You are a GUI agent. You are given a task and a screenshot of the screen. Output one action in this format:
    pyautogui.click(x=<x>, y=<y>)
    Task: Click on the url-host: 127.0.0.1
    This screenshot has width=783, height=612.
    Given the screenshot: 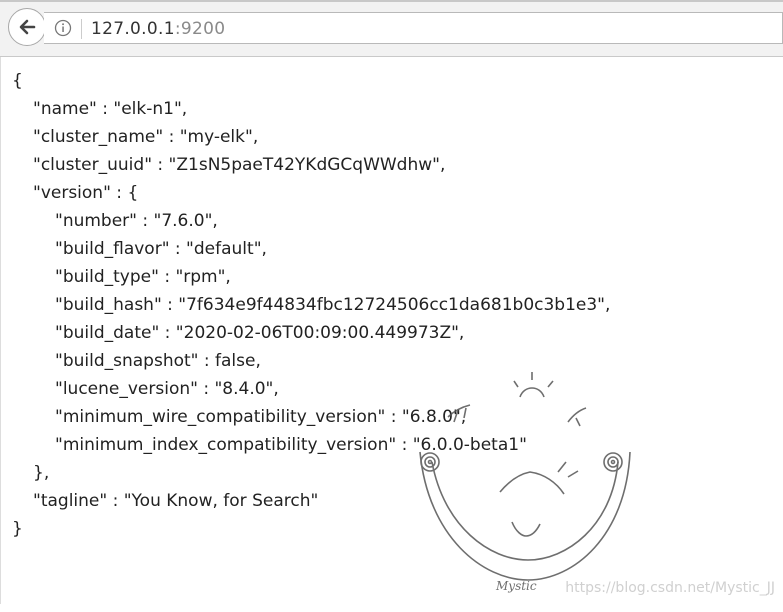 What is the action you would take?
    pyautogui.click(x=133, y=29)
    